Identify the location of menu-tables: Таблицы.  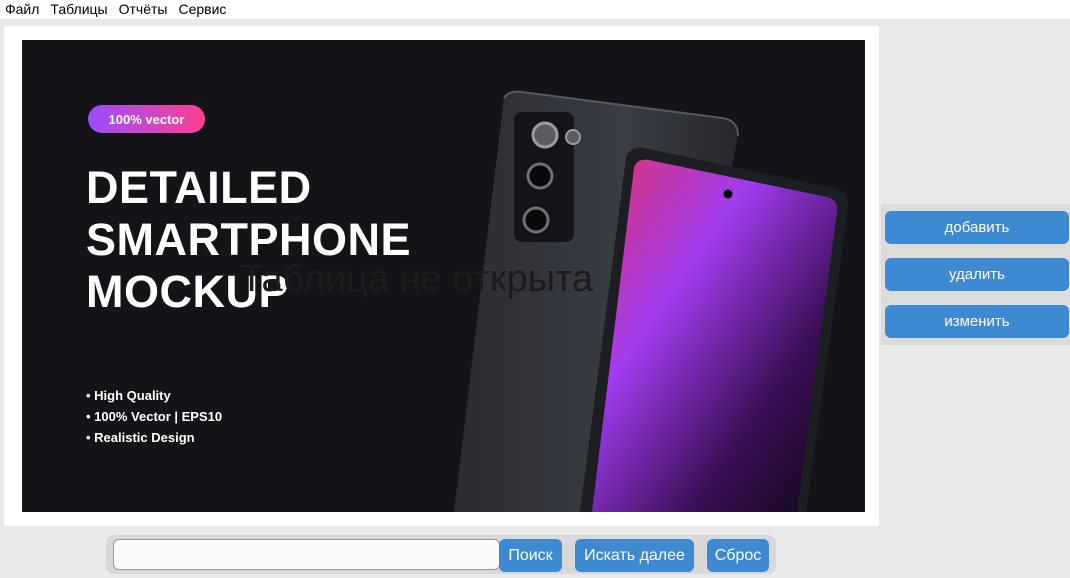
(79, 9).